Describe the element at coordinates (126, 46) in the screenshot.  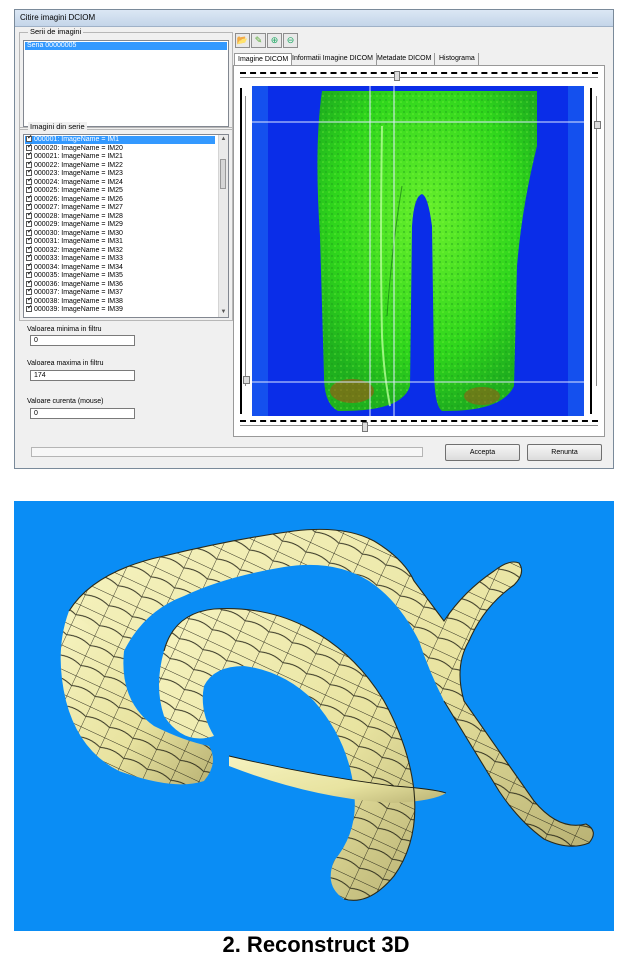
I see `series-item: Seria 00000005` at that location.